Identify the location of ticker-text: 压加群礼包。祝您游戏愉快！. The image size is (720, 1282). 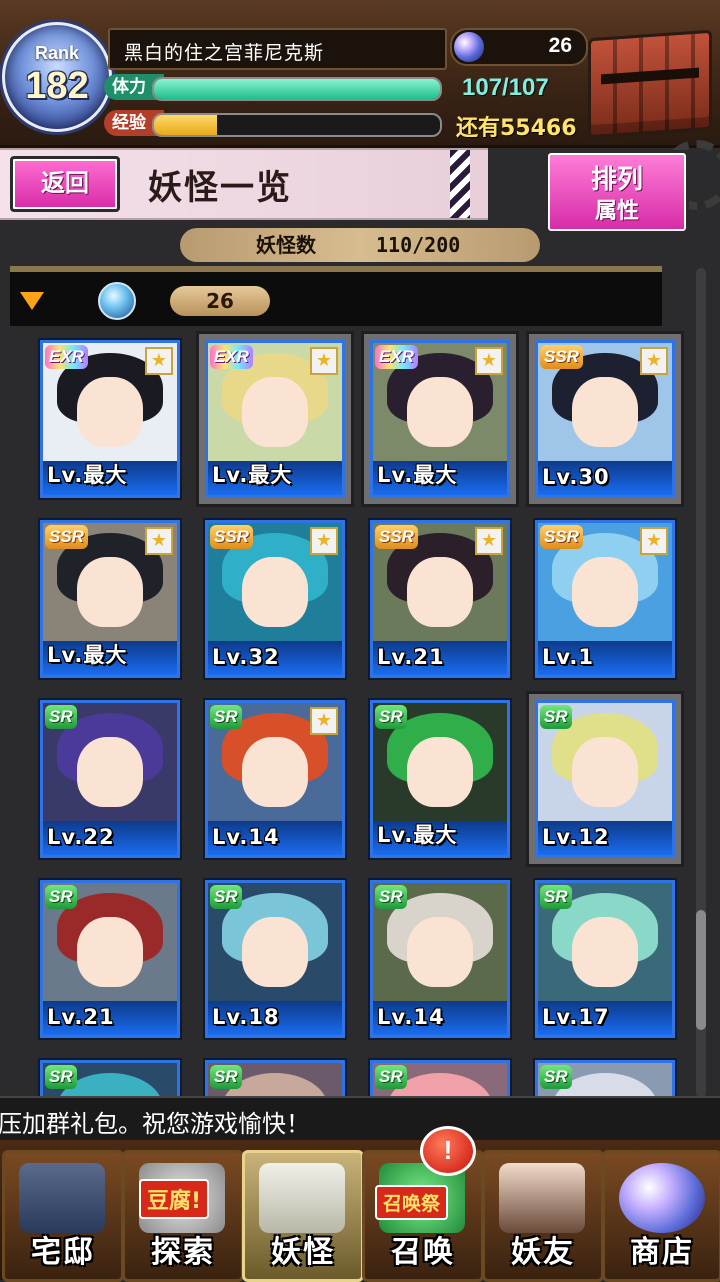
(155, 1124).